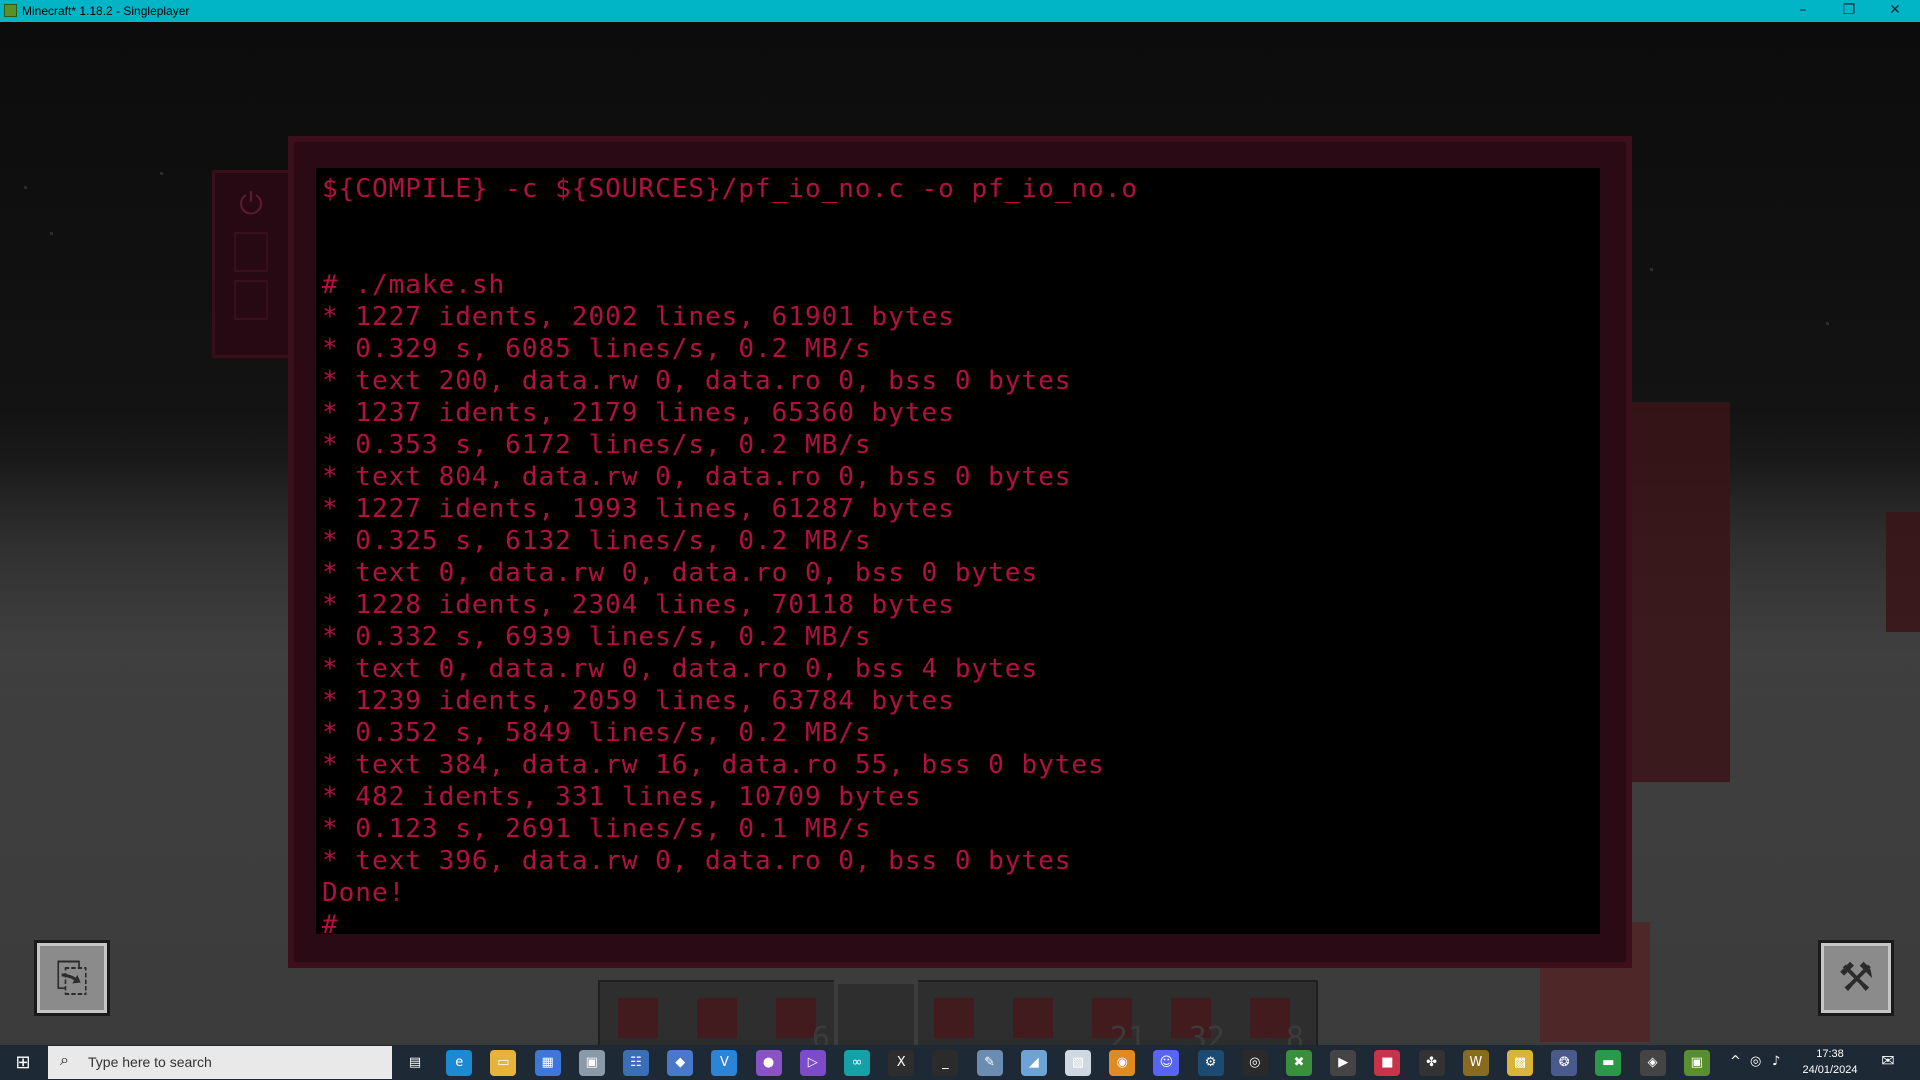 The width and height of the screenshot is (1920, 1080). I want to click on app-blue-icon: ◆, so click(680, 1063).